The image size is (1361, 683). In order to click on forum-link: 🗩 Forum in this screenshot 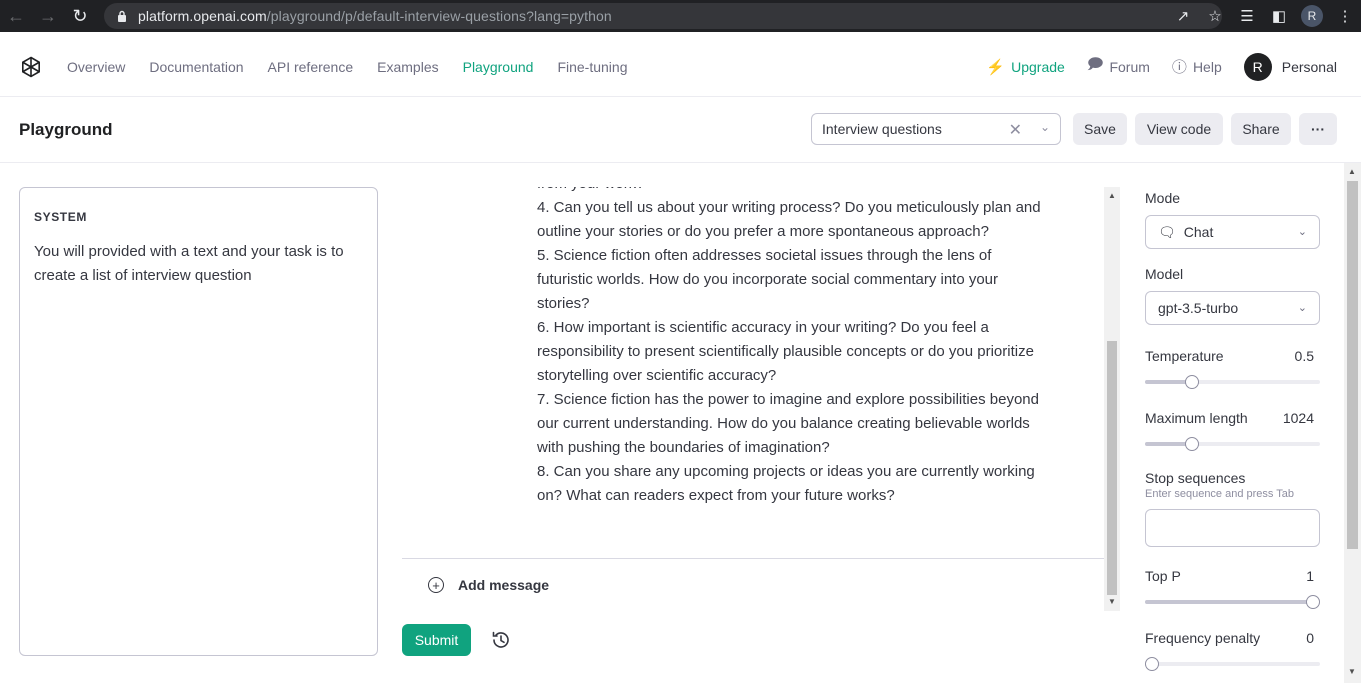, I will do `click(1118, 66)`.